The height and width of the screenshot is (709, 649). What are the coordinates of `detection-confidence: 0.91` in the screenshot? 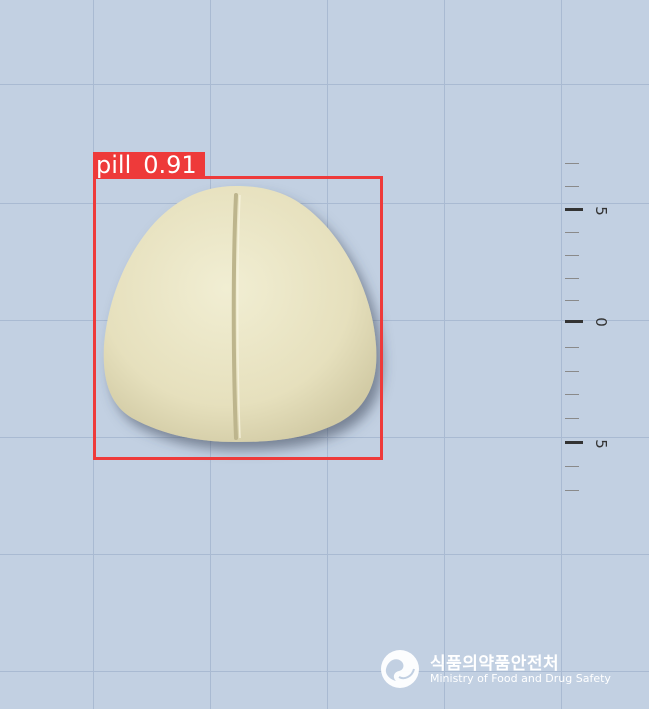 It's located at (170, 165).